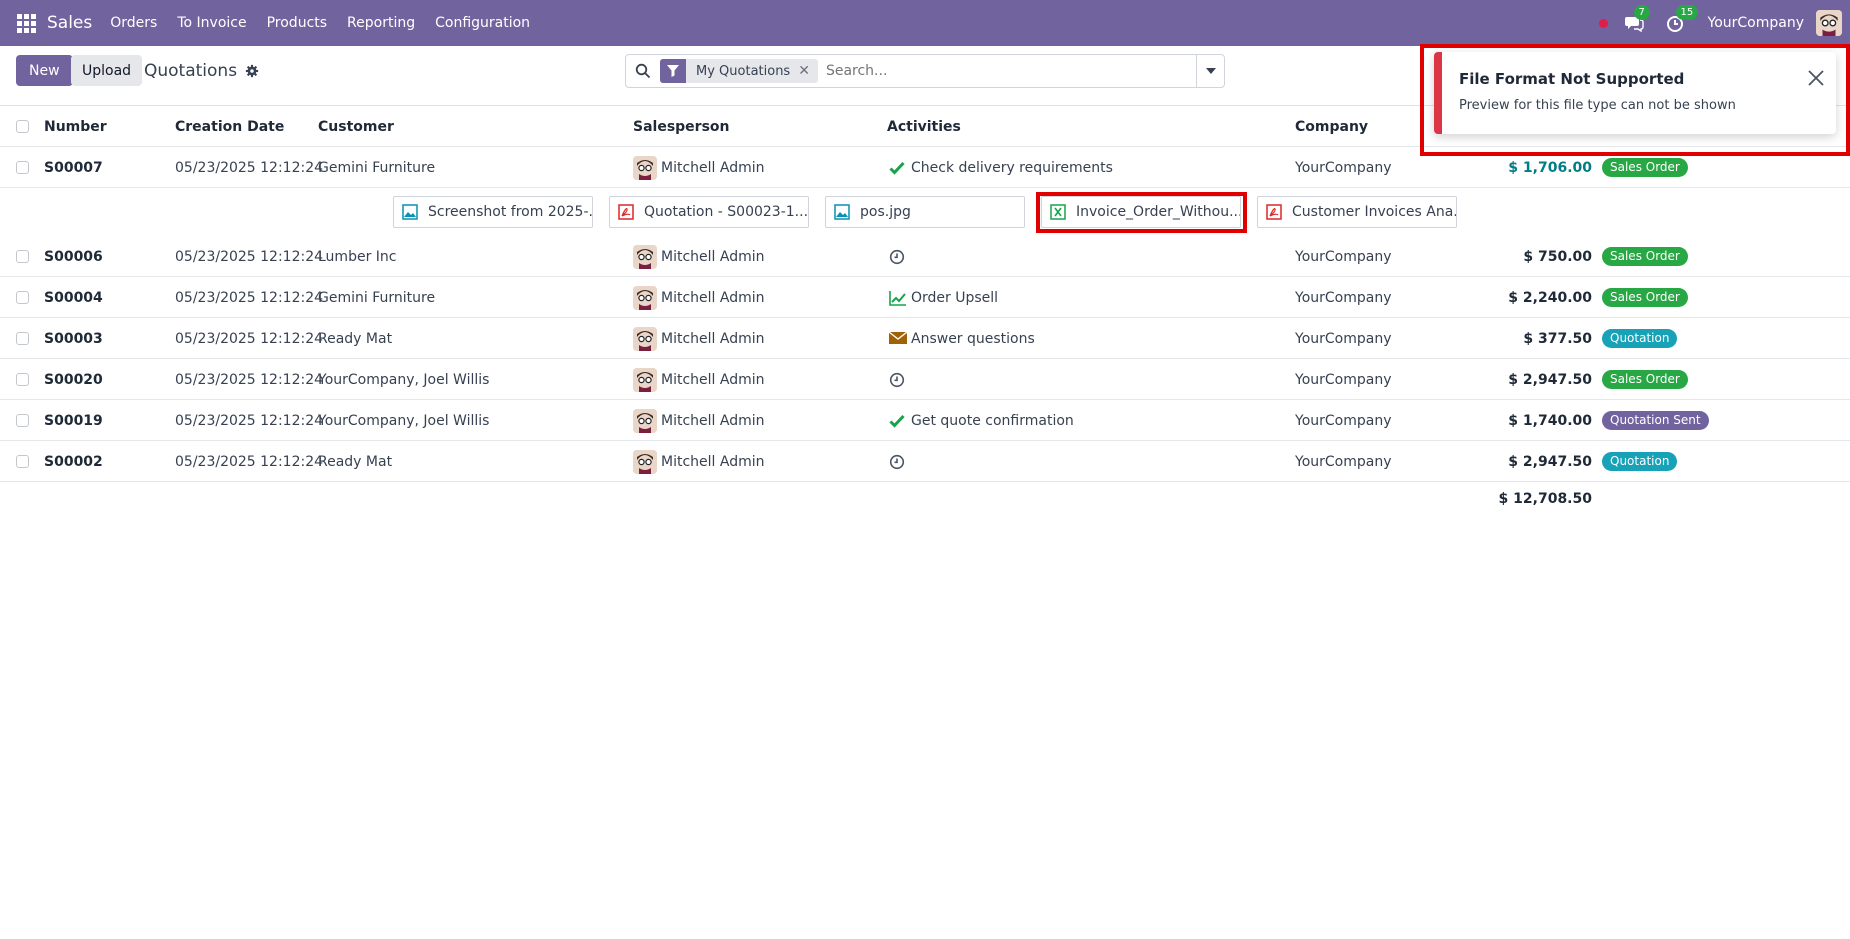 The width and height of the screenshot is (1850, 939). Describe the element at coordinates (211, 23) in the screenshot. I see `menu-to-invoice: To Invoice` at that location.